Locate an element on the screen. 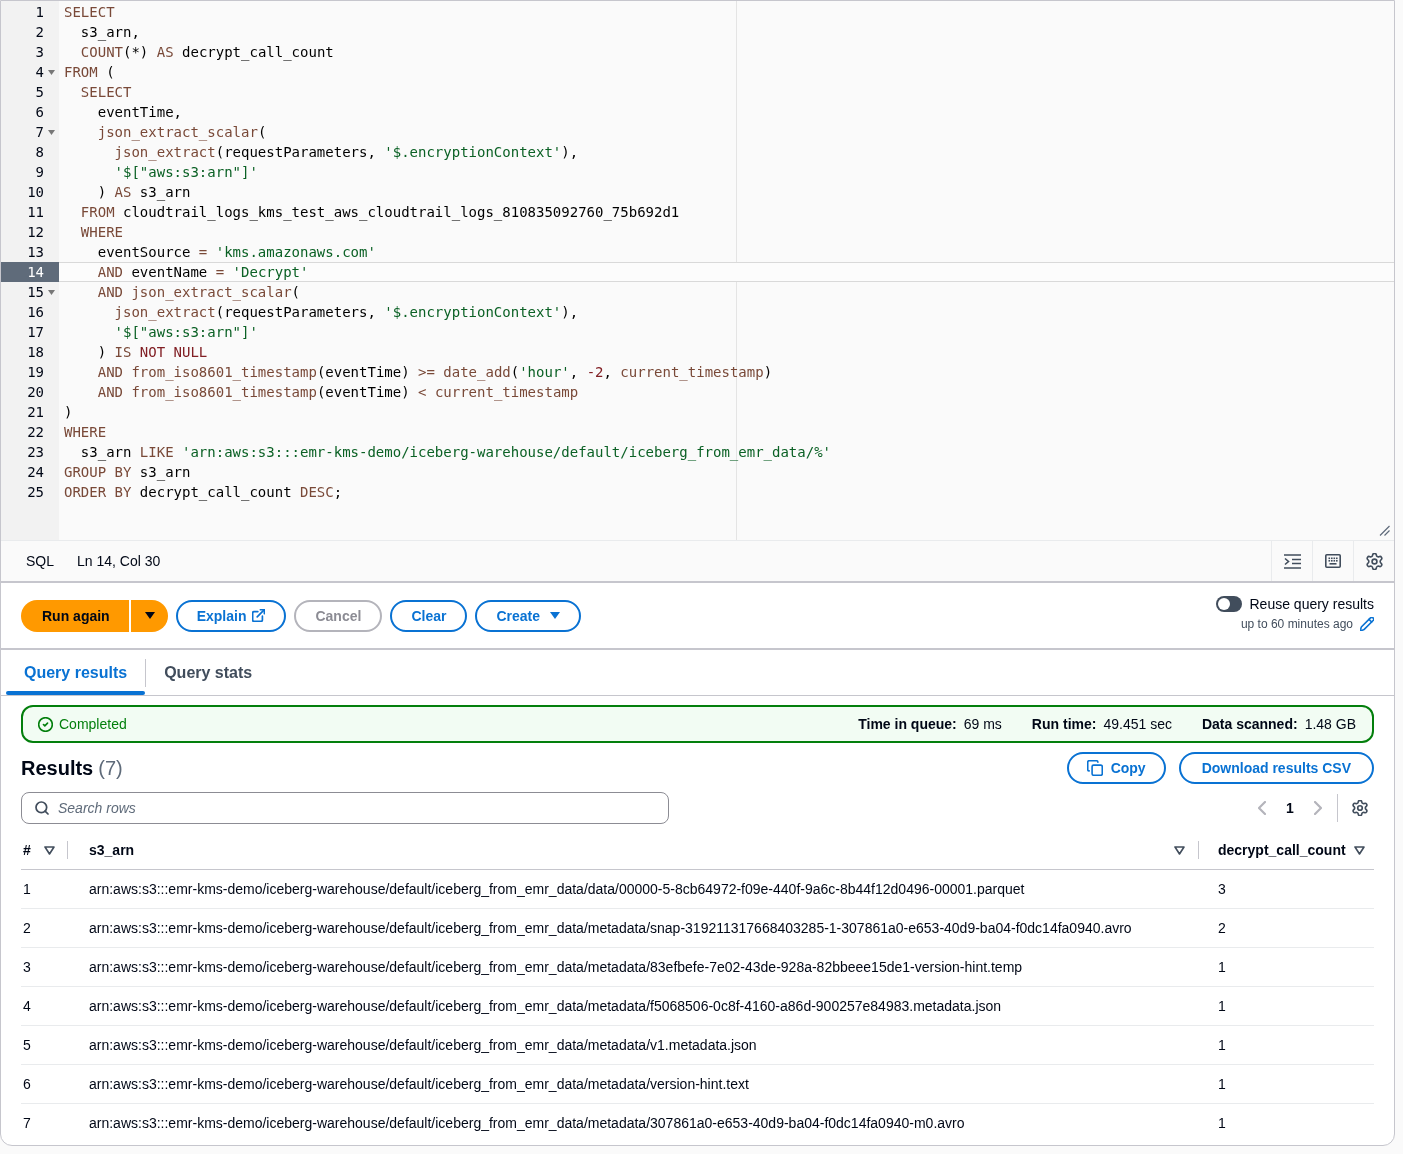 This screenshot has height=1154, width=1403. stat-label: Time in queue: is located at coordinates (907, 724).